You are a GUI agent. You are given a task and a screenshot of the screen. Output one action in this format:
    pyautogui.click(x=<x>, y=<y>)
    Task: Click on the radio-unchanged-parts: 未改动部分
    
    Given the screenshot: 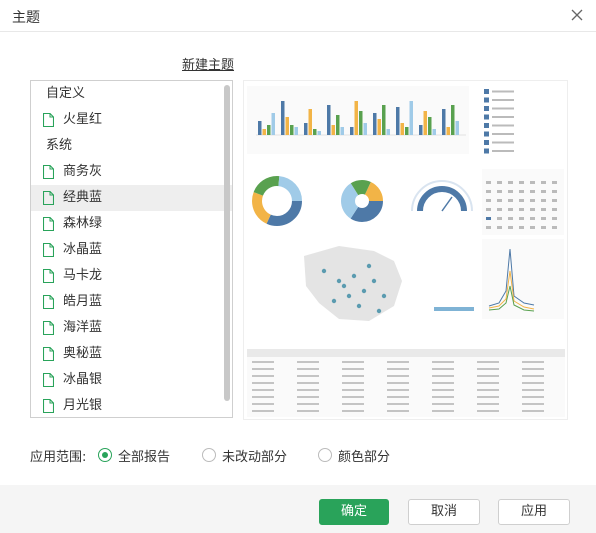 What is the action you would take?
    pyautogui.click(x=244, y=455)
    